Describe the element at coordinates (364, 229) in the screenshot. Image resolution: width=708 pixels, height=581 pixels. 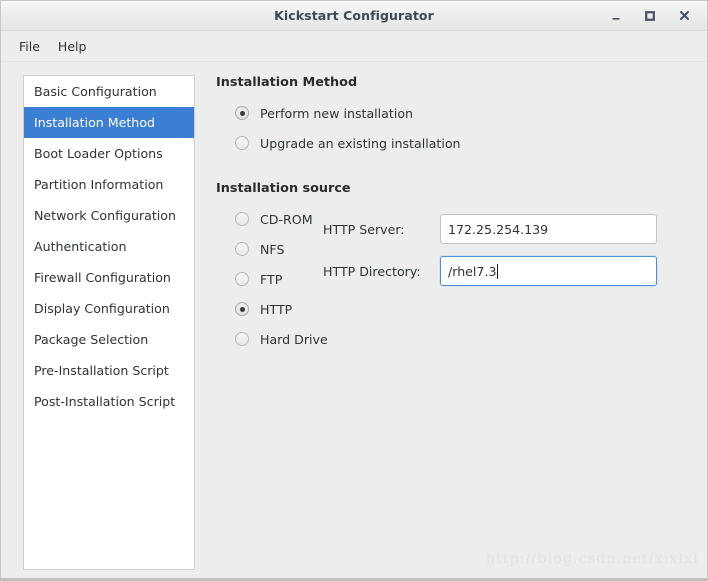
I see `http-server-label: HTTP Server:` at that location.